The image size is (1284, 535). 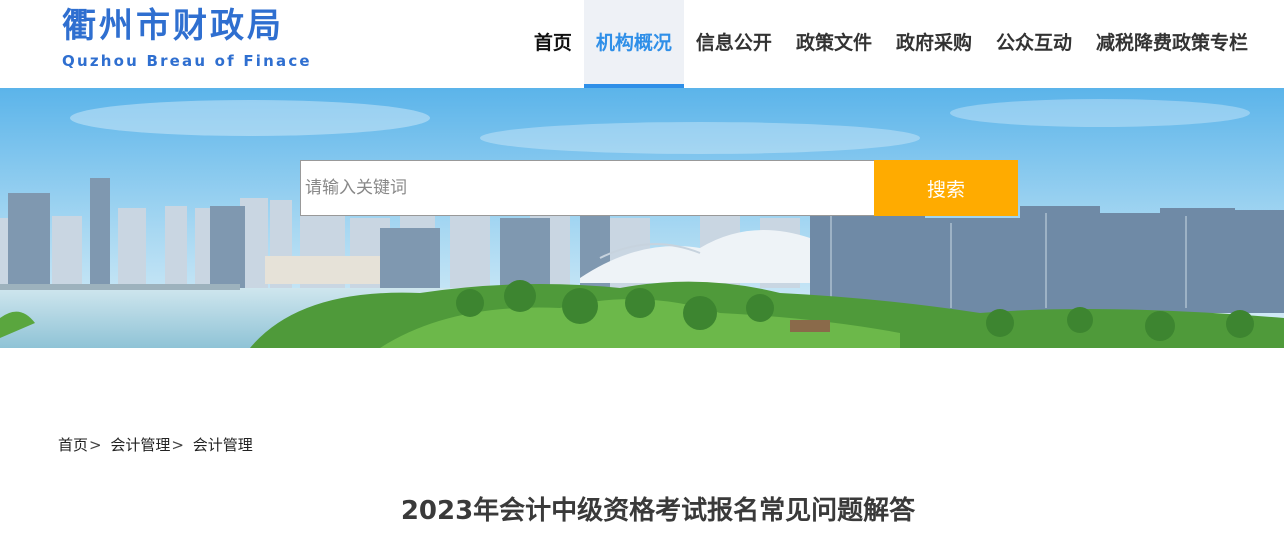 What do you see at coordinates (553, 44) in the screenshot?
I see `nav-item-home: 首页` at bounding box center [553, 44].